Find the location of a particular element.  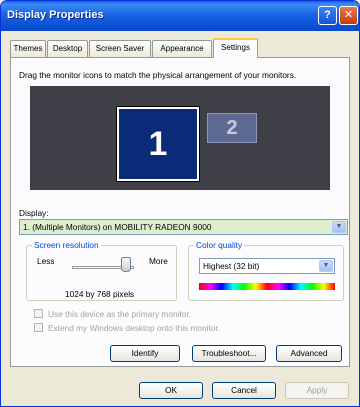

color-quality-title: Color quality is located at coordinates (219, 245).